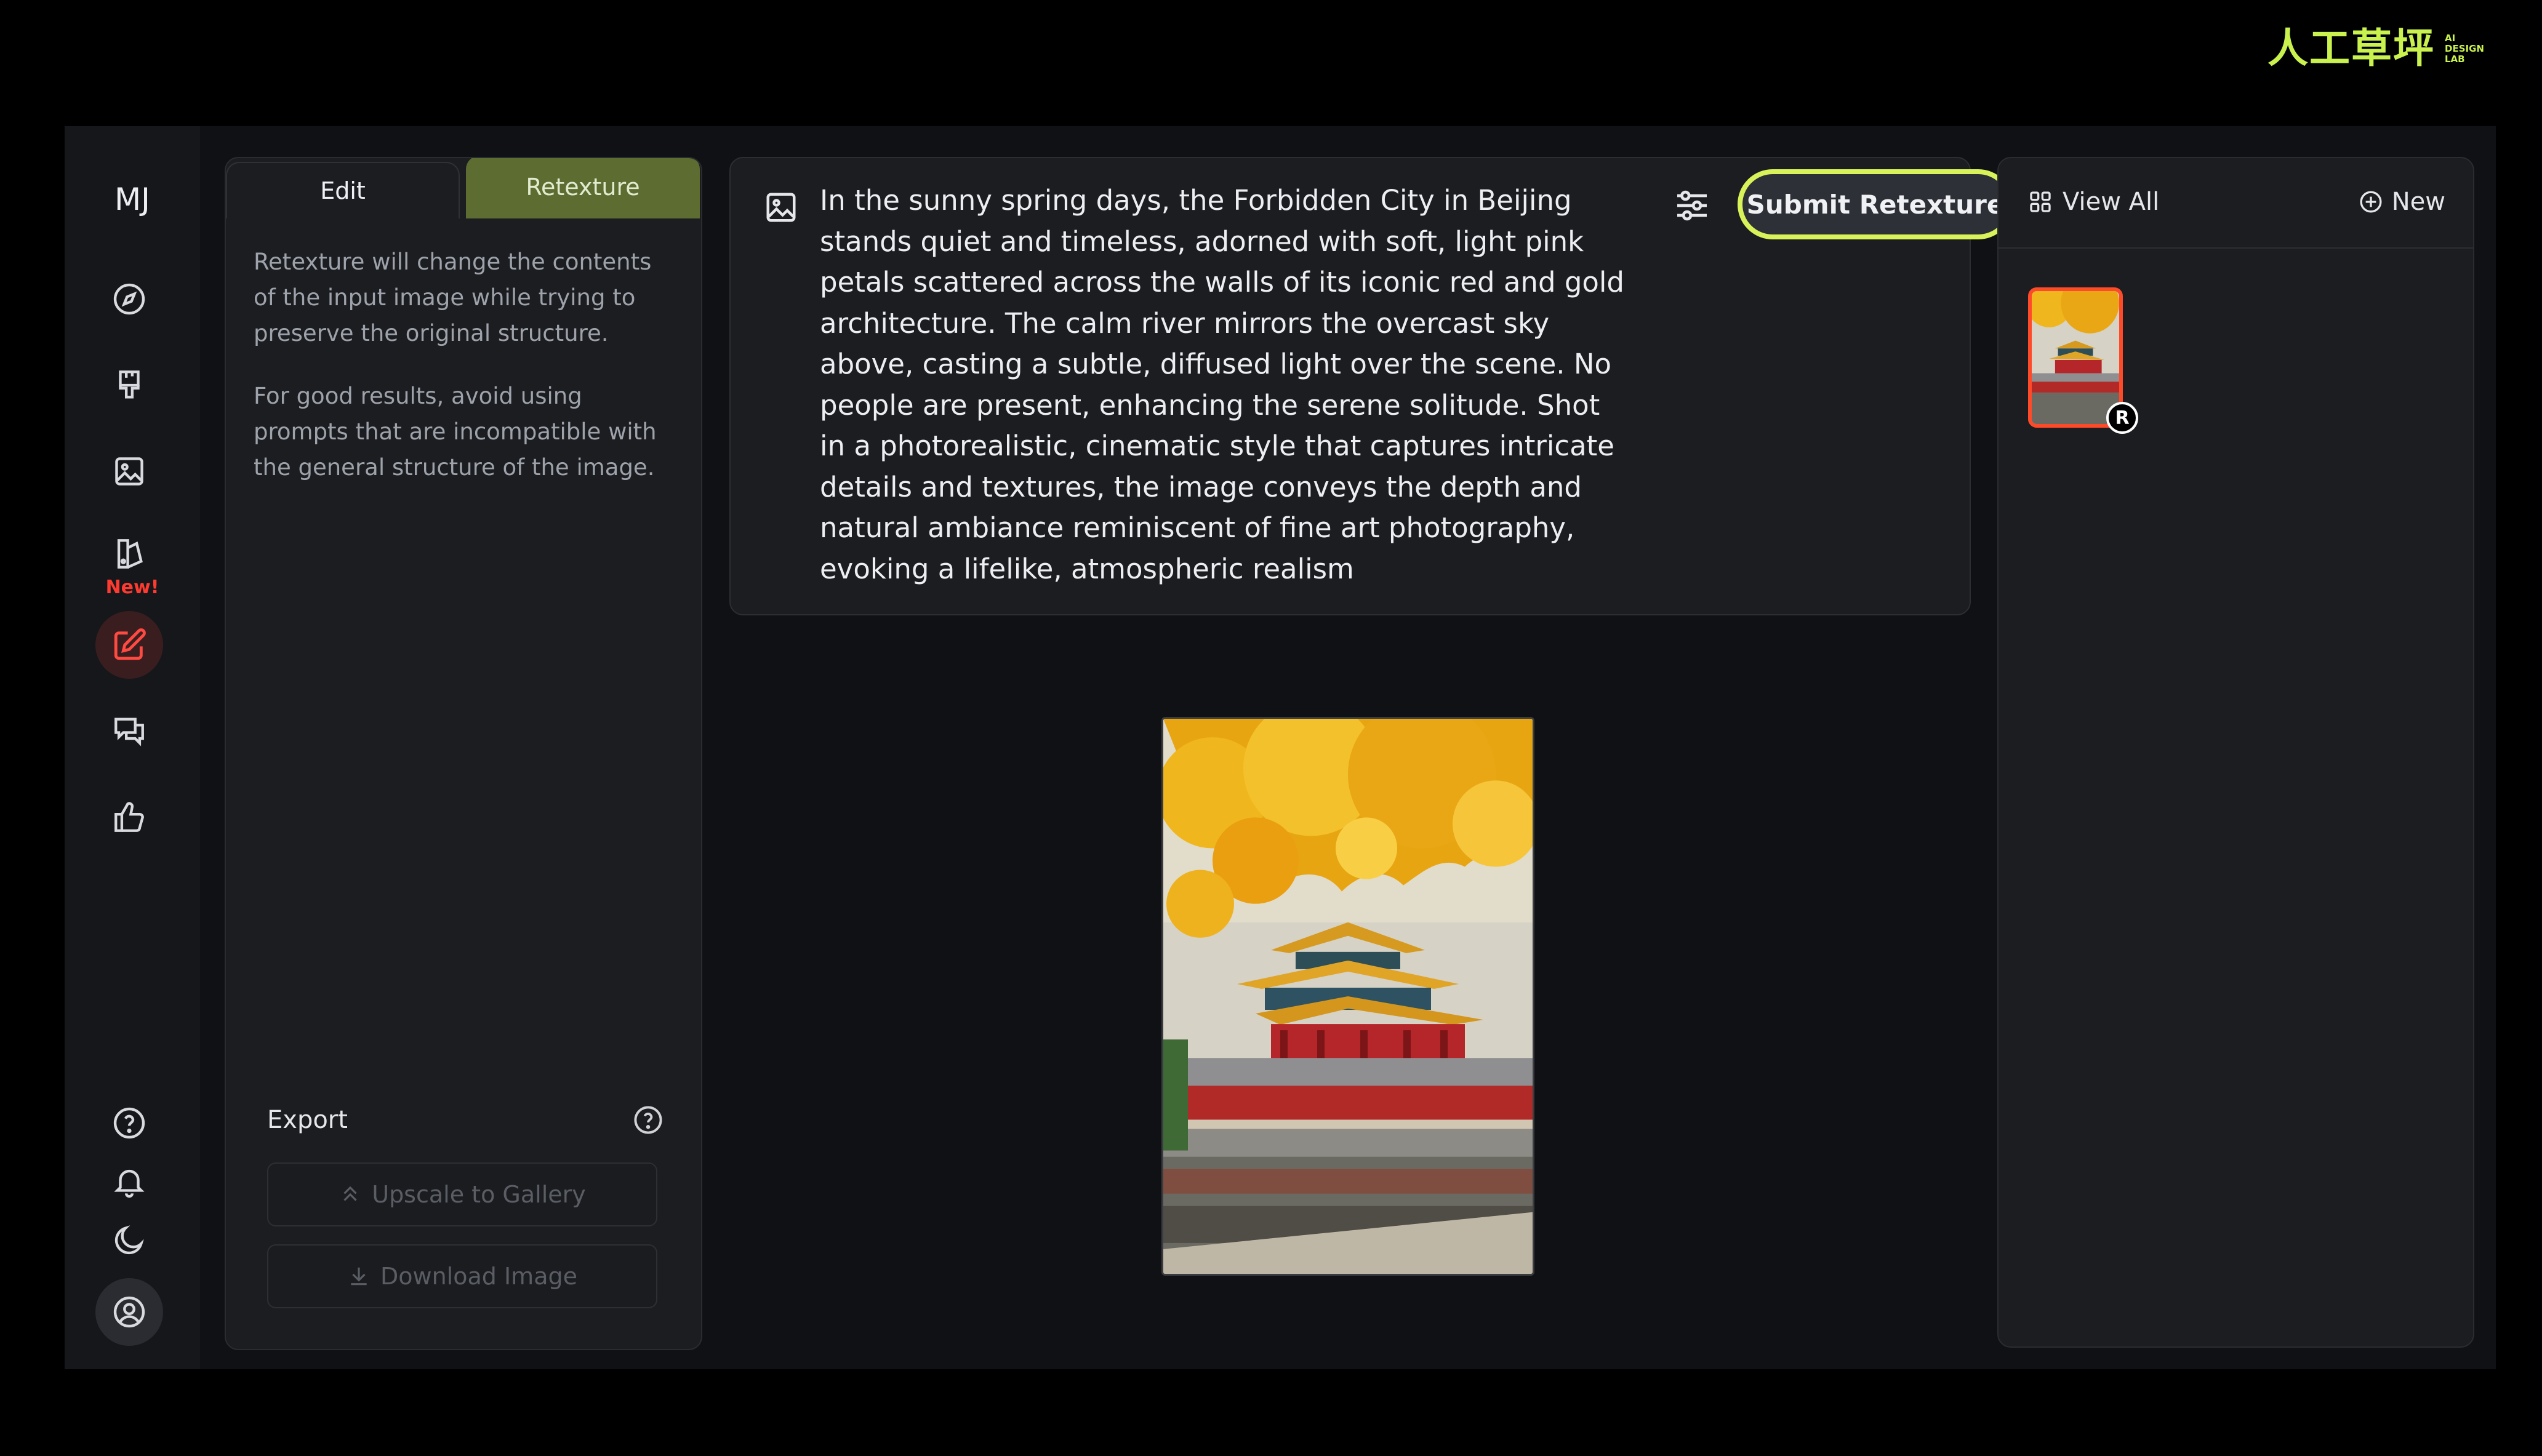 Image resolution: width=2542 pixels, height=1456 pixels. What do you see at coordinates (479, 1194) in the screenshot?
I see `upscale-label: Upscale to Gallery` at bounding box center [479, 1194].